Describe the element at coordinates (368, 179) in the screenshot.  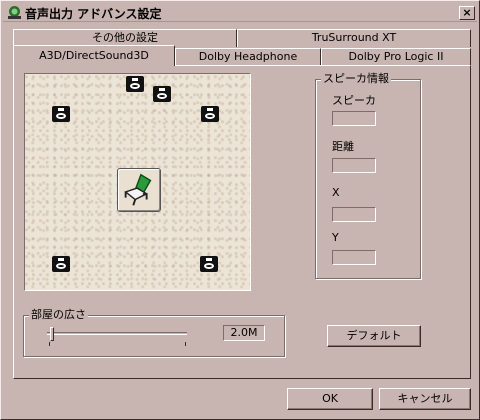
I see `speaker-info-group` at that location.